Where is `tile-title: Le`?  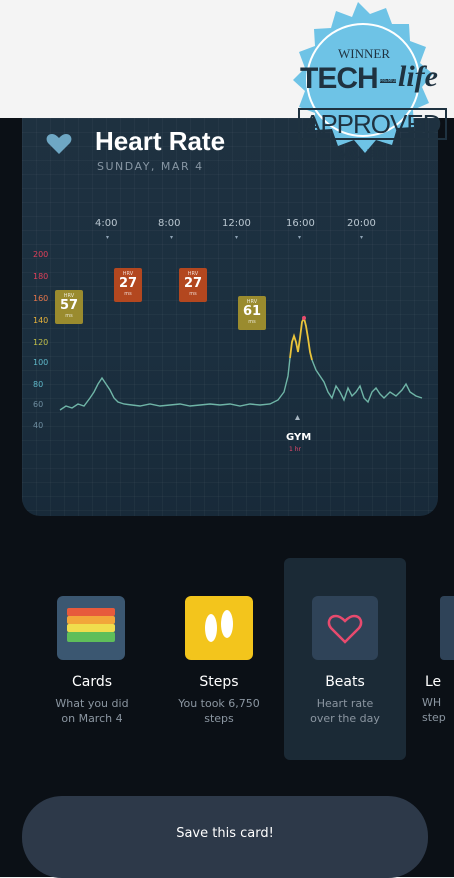 tile-title: Le is located at coordinates (433, 682).